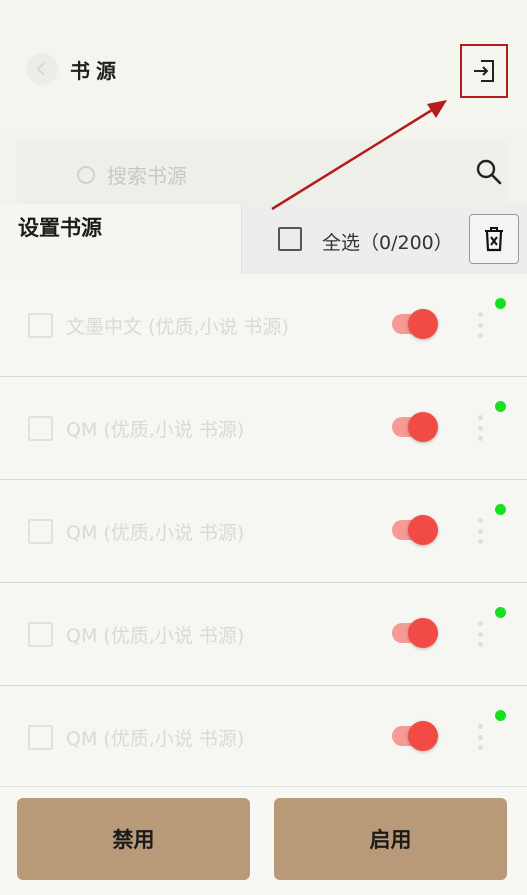  I want to click on search-placeholder: 搜索书源, so click(132, 174).